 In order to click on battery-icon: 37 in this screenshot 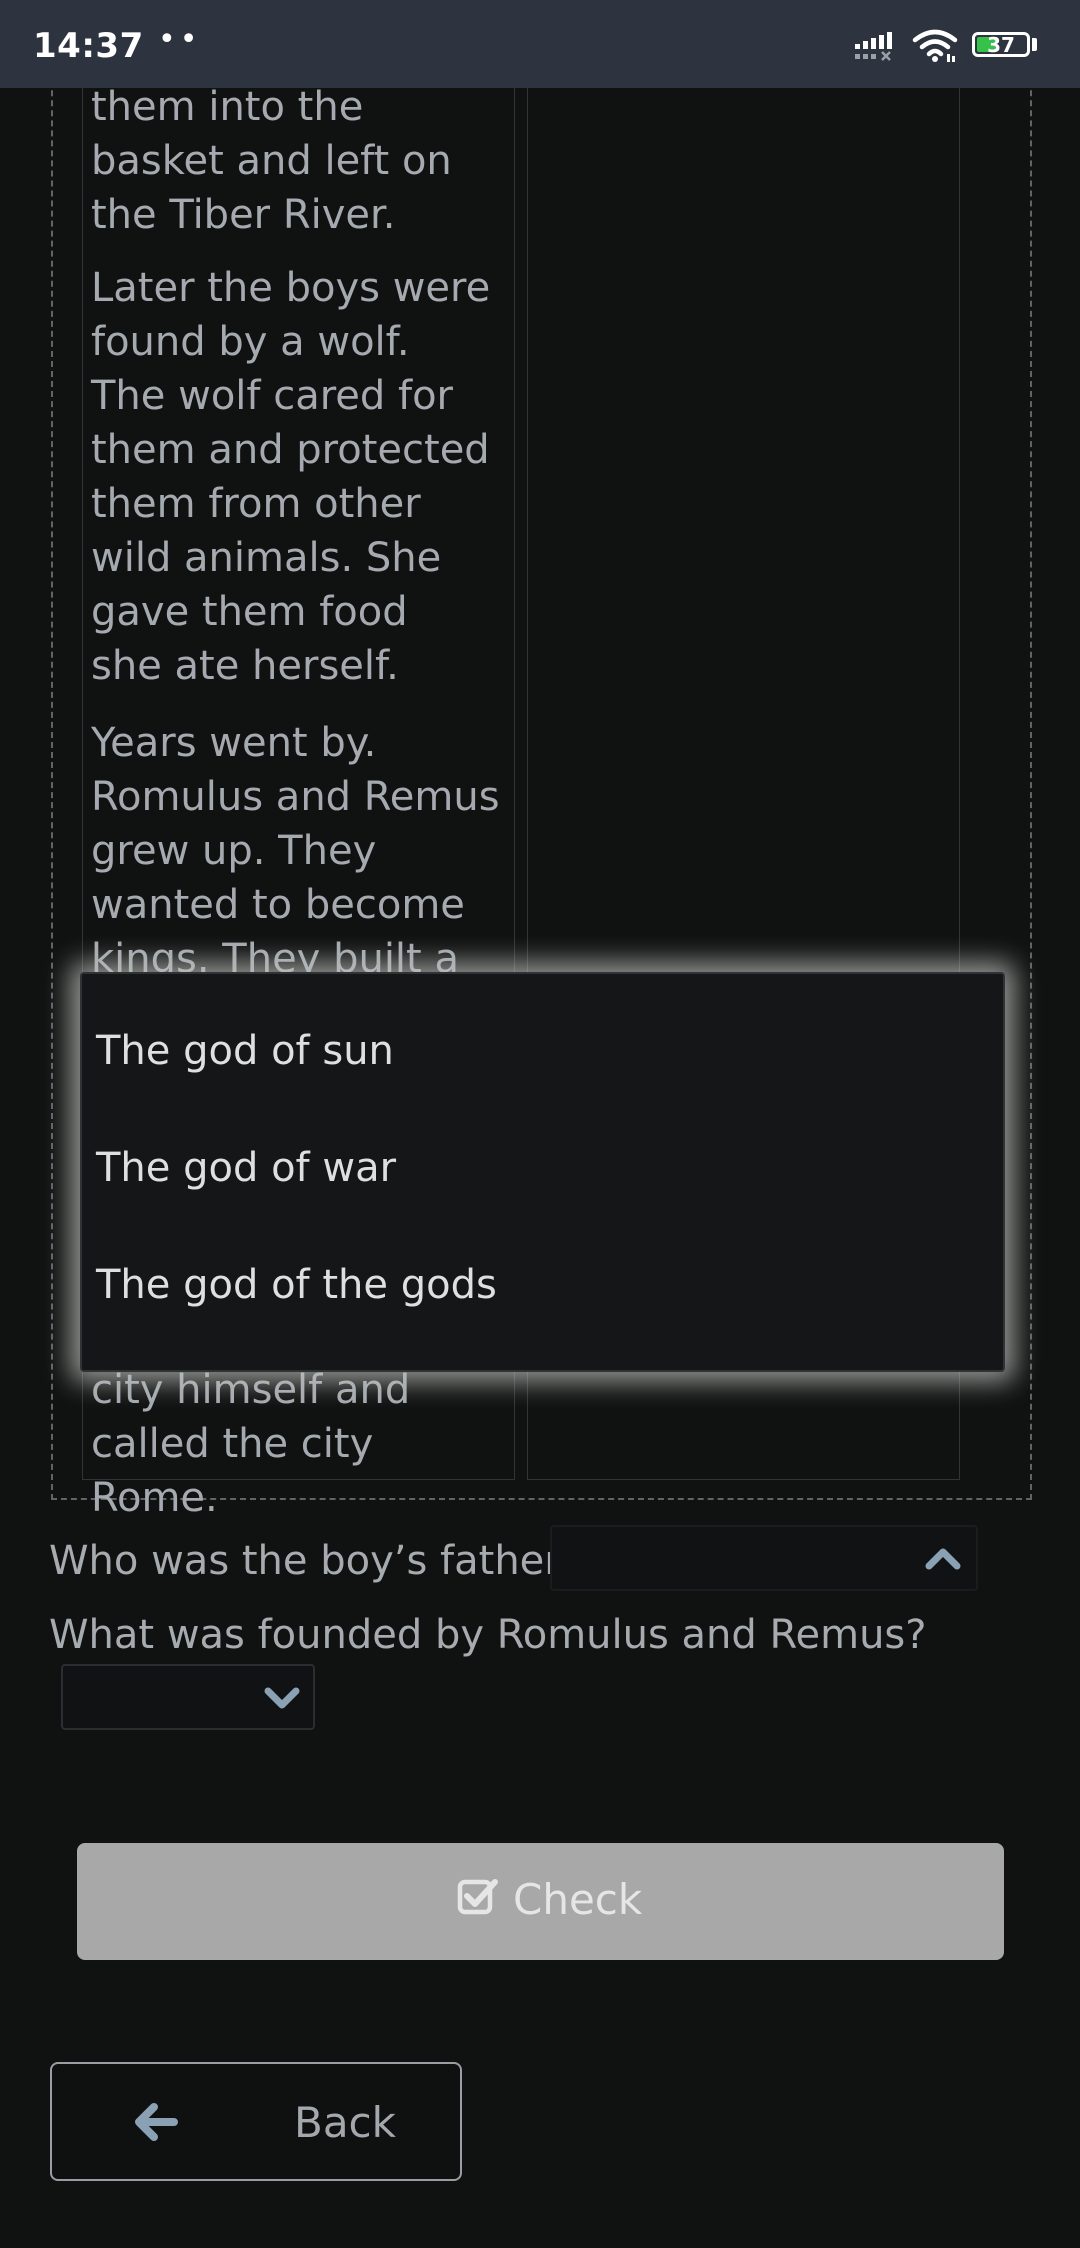, I will do `click(1001, 44)`.